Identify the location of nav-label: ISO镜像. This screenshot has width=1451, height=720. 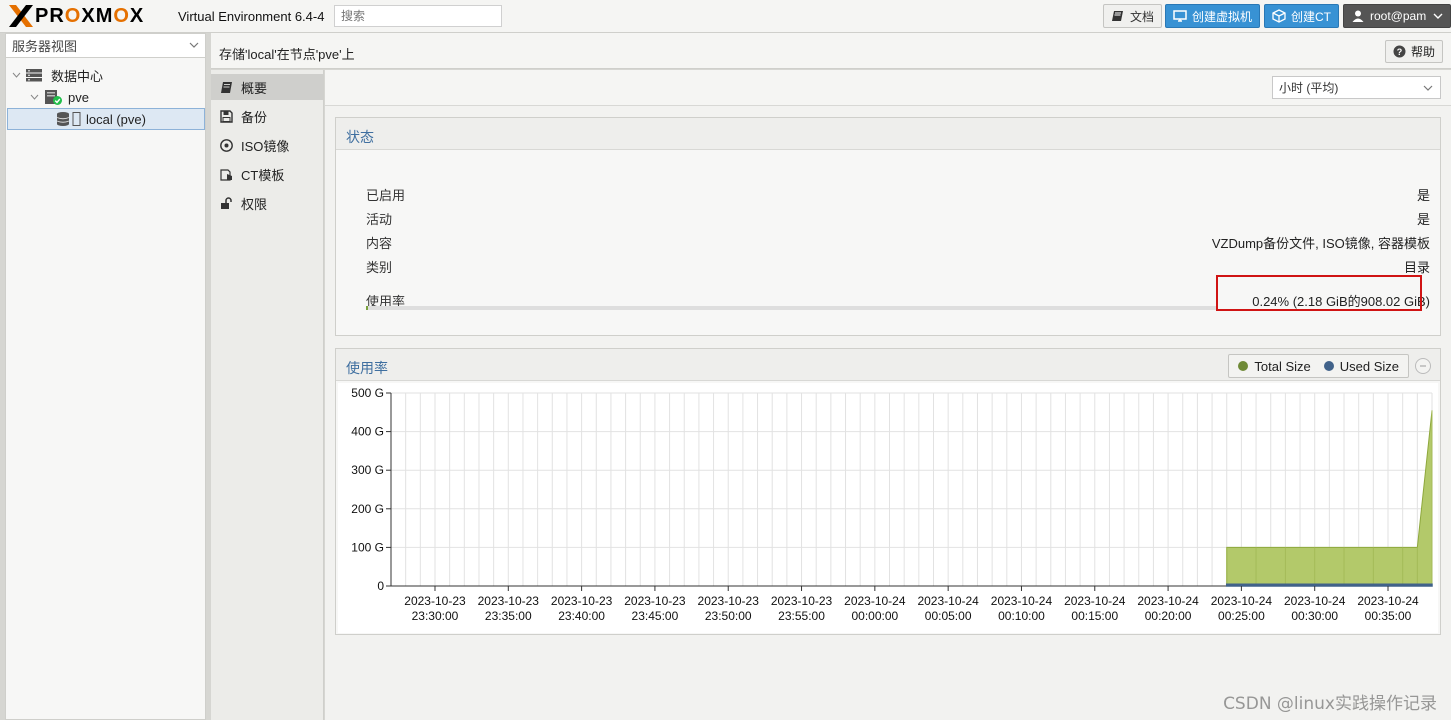
(265, 146).